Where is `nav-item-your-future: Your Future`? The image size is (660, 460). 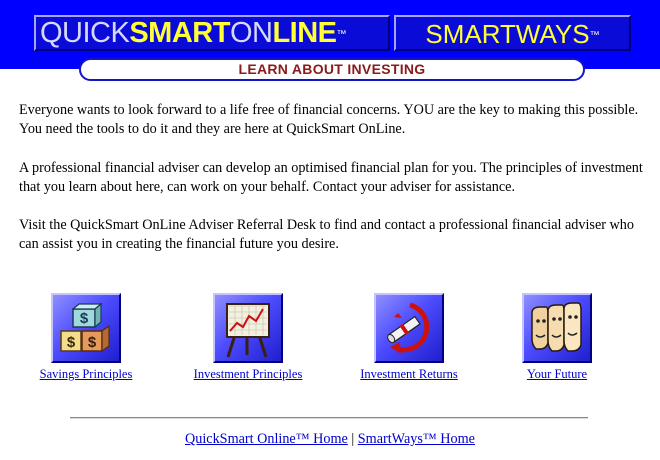 nav-item-your-future: Your Future is located at coordinates (557, 337).